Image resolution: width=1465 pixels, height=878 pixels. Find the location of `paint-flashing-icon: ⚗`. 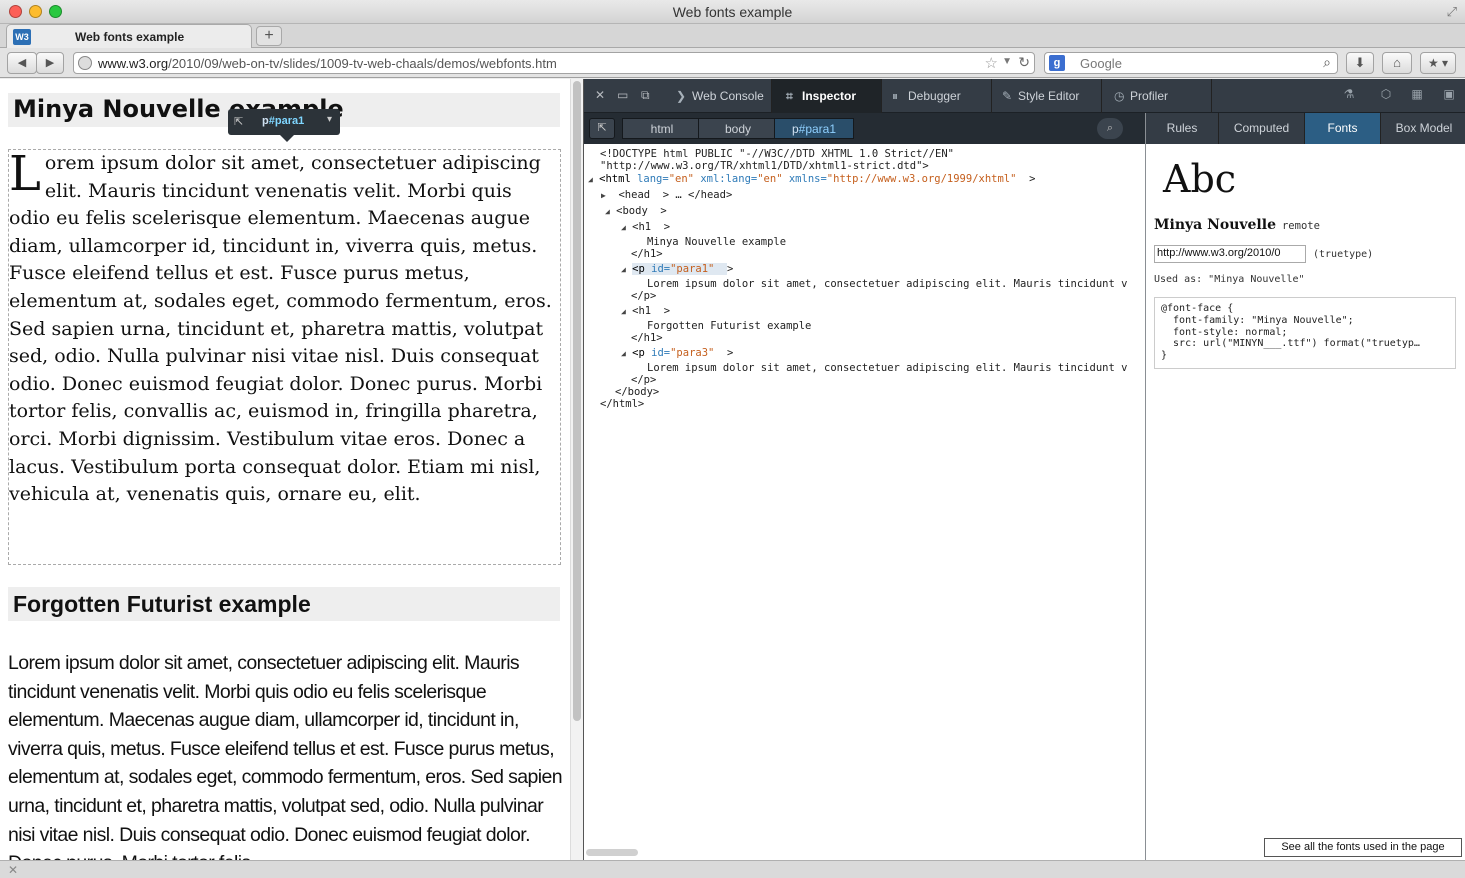

paint-flashing-icon: ⚗ is located at coordinates (1349, 94).